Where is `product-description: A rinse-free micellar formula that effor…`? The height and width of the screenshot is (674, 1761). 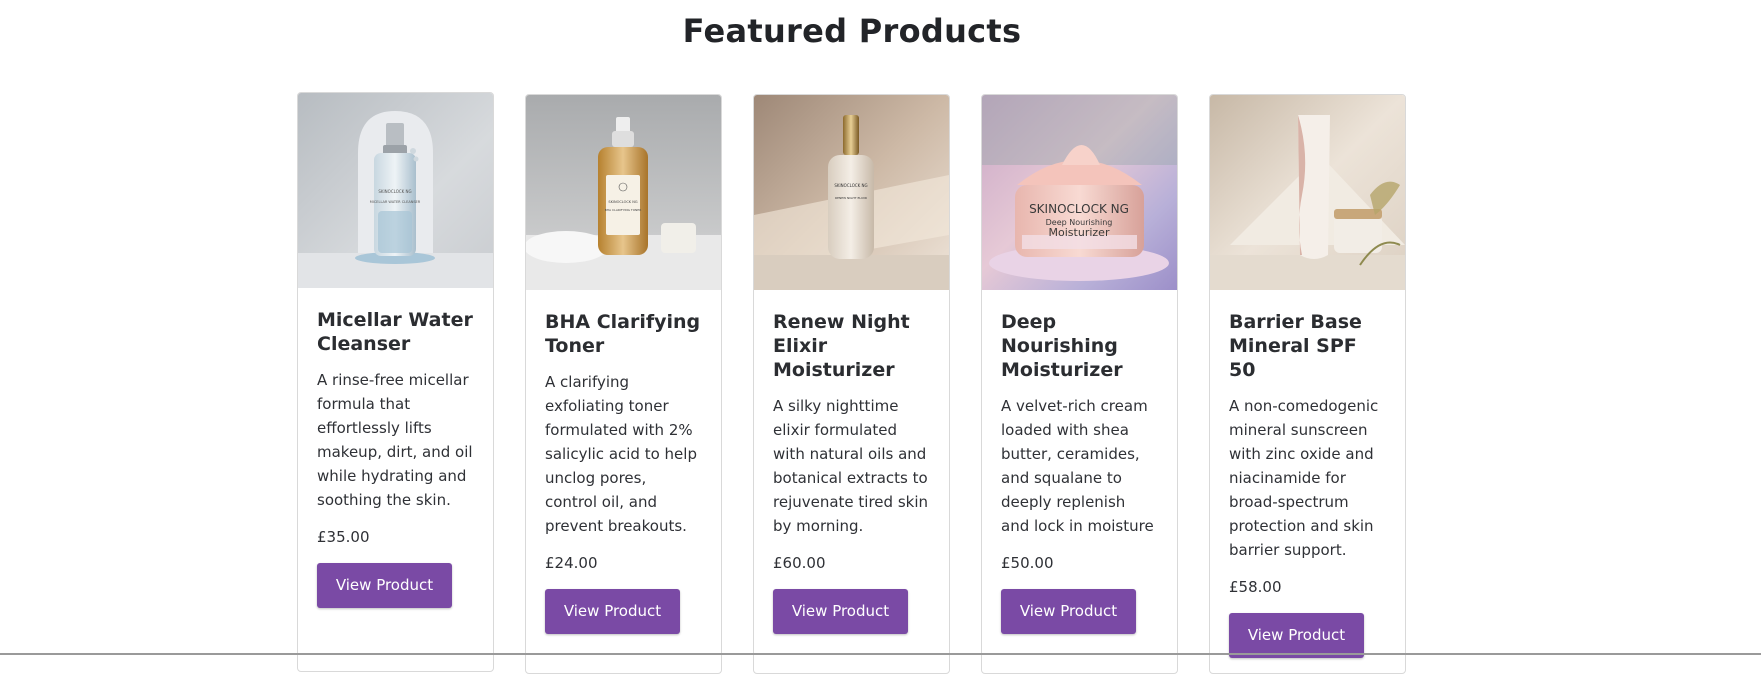 product-description: A rinse-free micellar formula that effor… is located at coordinates (395, 440).